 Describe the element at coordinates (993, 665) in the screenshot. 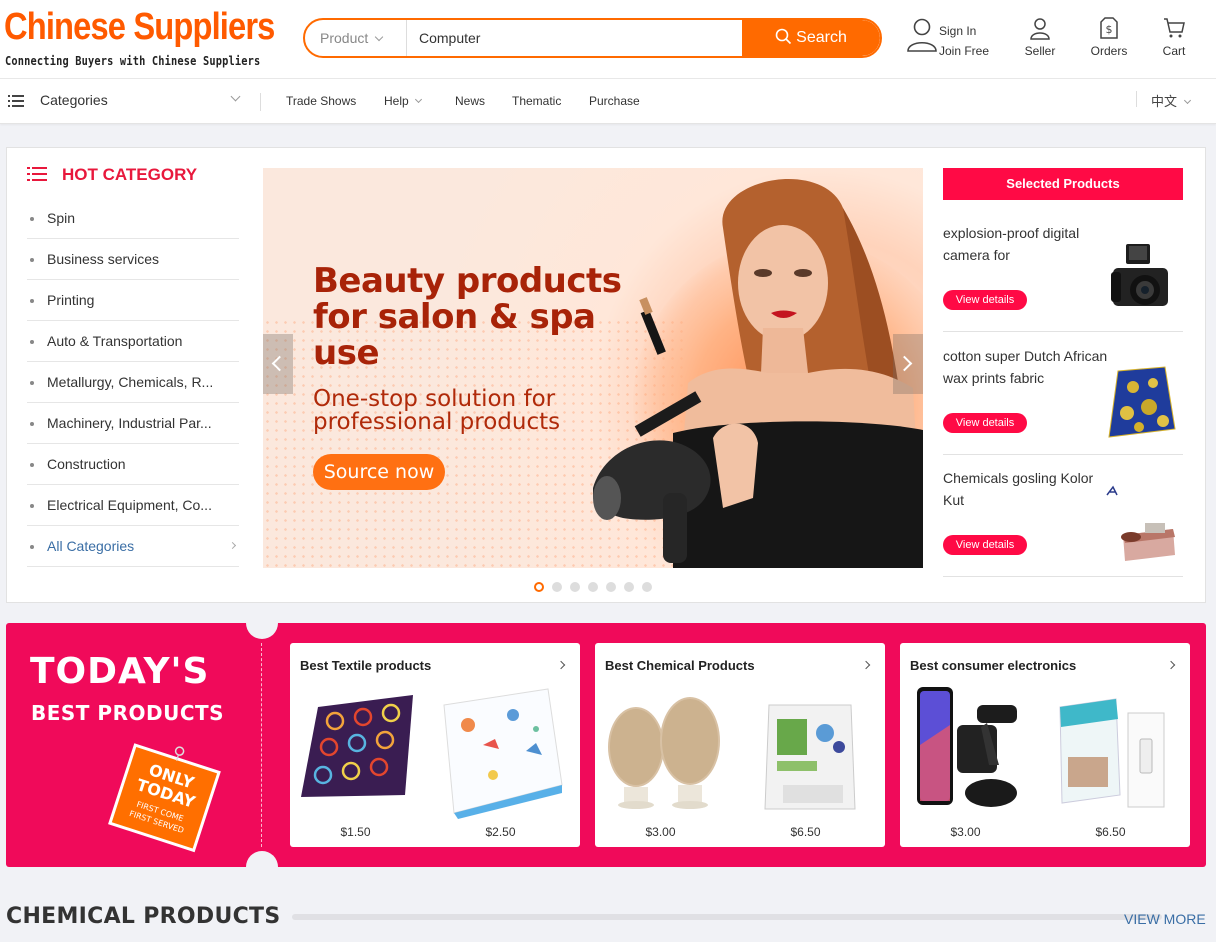

I see `card-title: Best consumer electronics` at that location.